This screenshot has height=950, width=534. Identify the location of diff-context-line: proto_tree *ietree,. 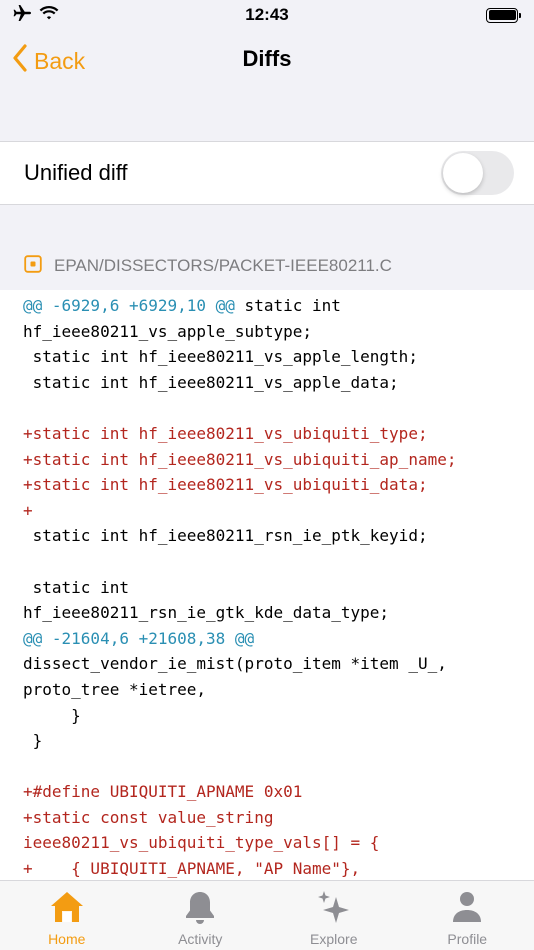
(278, 690).